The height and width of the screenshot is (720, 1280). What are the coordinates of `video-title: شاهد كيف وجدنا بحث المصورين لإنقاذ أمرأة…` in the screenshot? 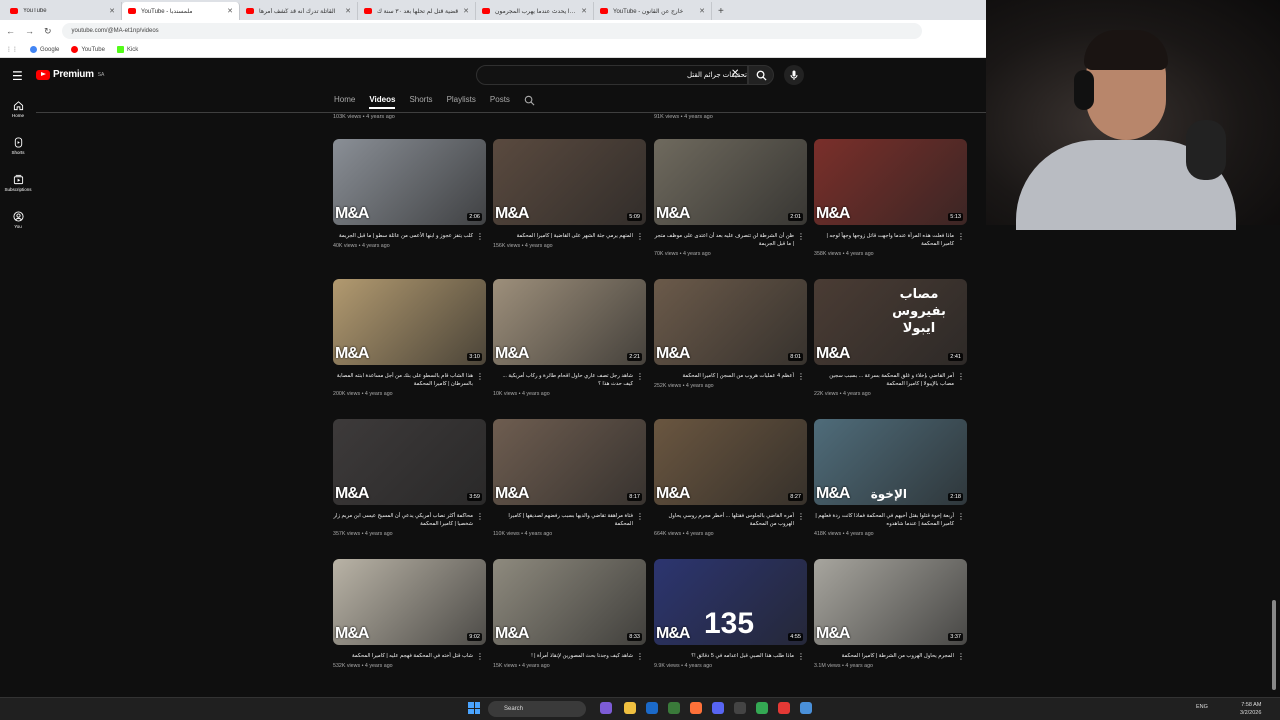 It's located at (563, 656).